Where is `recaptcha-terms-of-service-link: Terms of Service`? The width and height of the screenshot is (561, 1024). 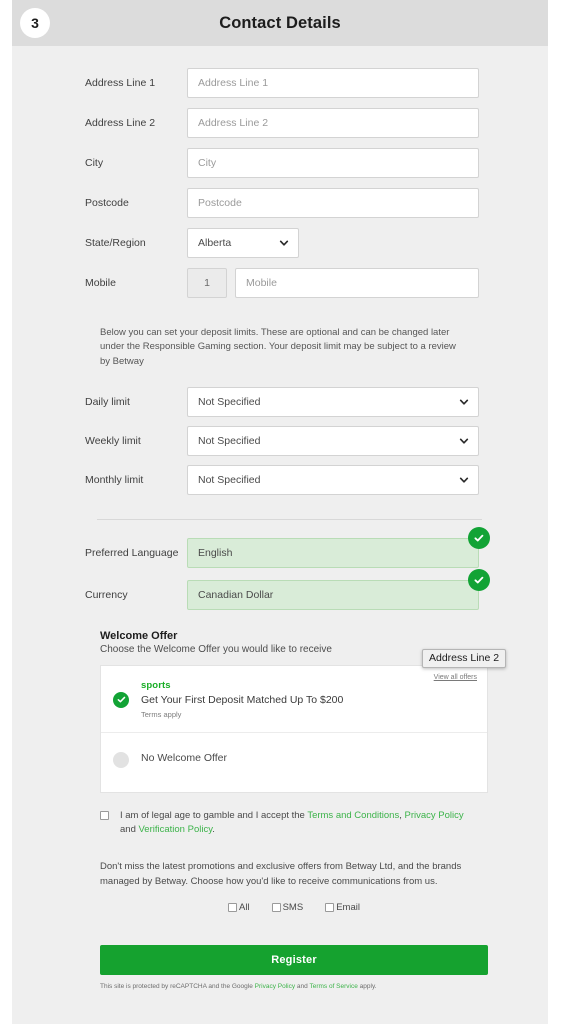 recaptcha-terms-of-service-link: Terms of Service is located at coordinates (333, 986).